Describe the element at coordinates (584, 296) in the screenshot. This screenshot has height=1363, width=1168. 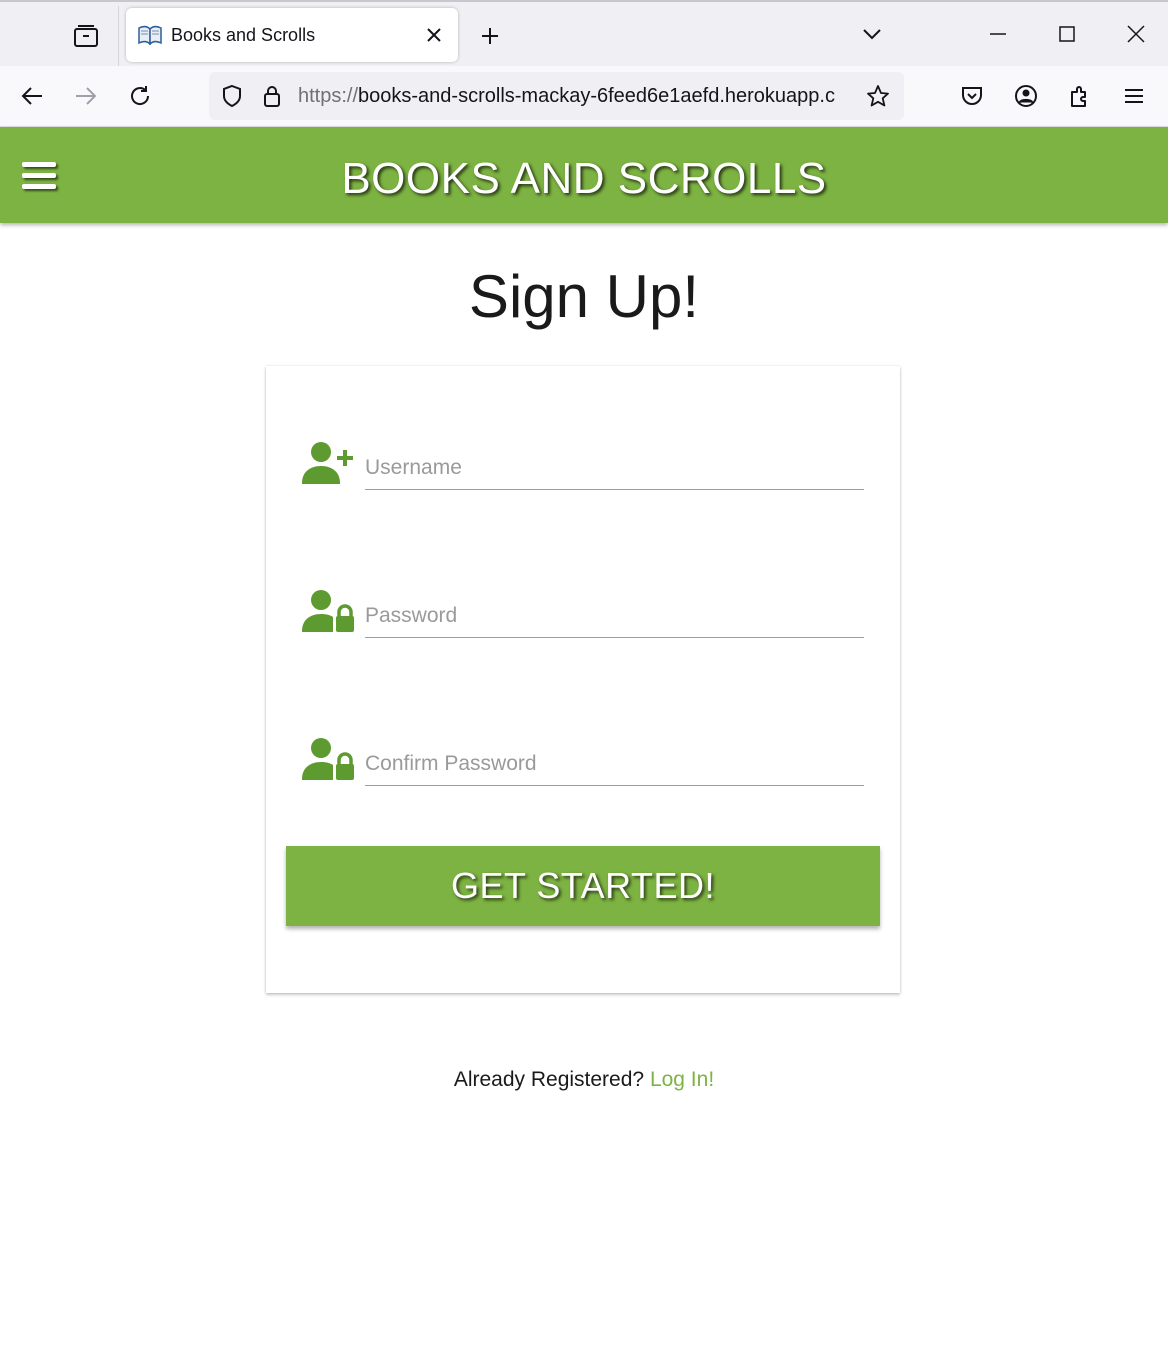
I see `page-title: Sign Up!` at that location.